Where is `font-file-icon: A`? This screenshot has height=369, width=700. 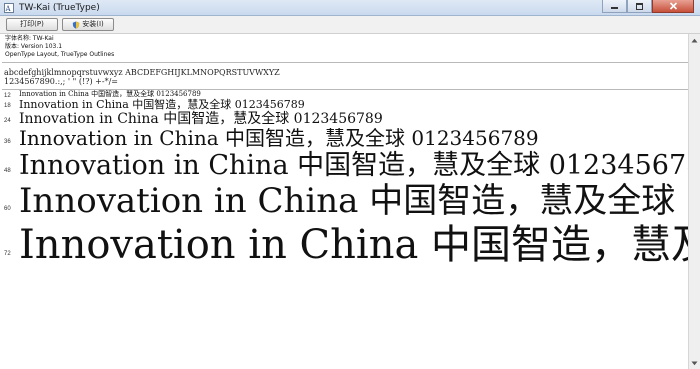
font-file-icon: A is located at coordinates (9, 8).